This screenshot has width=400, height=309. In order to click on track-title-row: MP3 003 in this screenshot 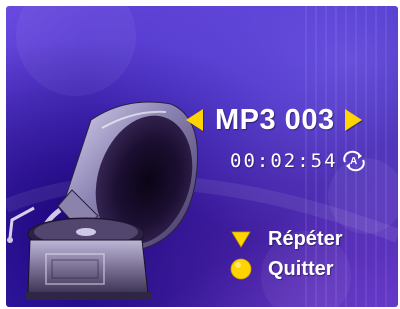, I will do `click(291, 120)`.